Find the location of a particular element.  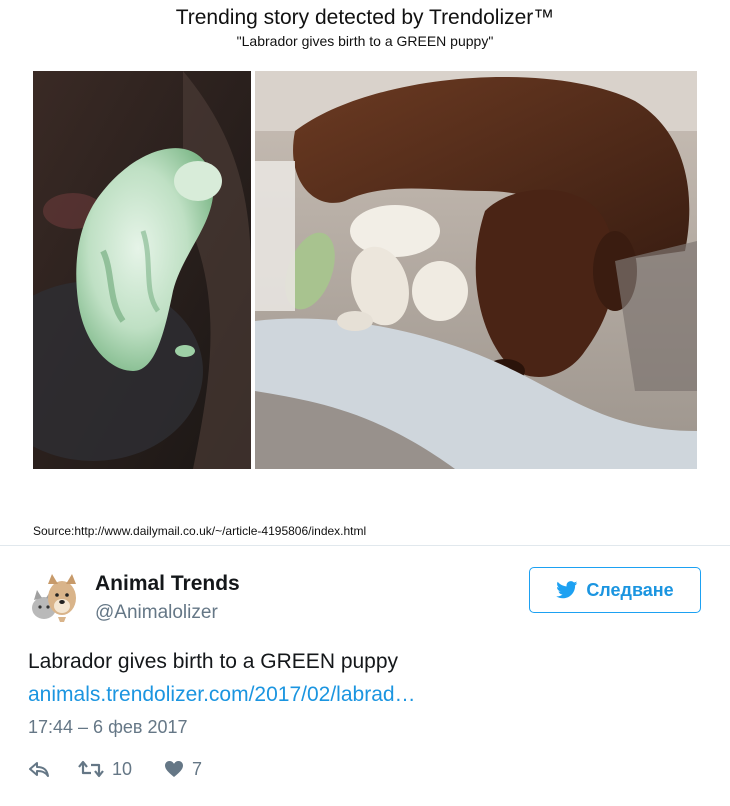

tweet-text: Labrador gives birth to a GREEN puppy is located at coordinates (213, 661).